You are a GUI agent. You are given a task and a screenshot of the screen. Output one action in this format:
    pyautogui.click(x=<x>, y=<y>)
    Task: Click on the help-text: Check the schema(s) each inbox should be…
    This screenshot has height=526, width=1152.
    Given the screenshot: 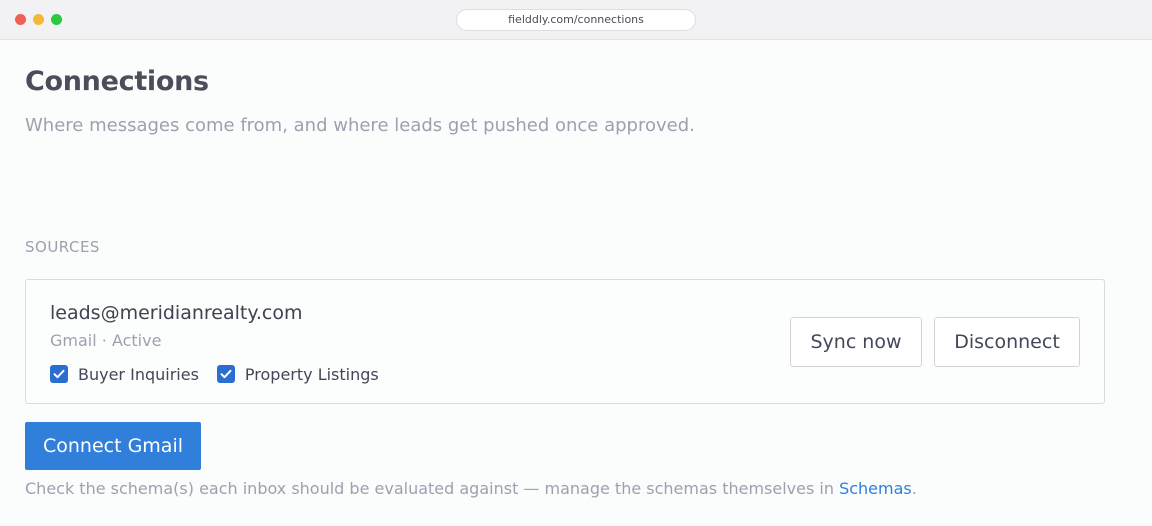 What is the action you would take?
    pyautogui.click(x=471, y=488)
    